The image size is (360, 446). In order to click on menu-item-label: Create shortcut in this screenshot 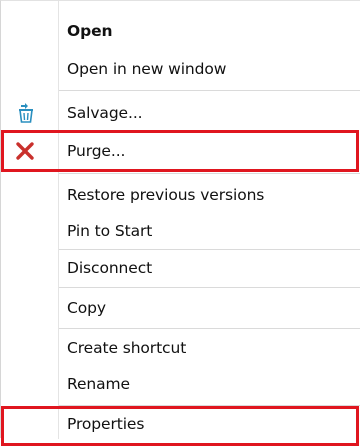, I will do `click(127, 348)`.